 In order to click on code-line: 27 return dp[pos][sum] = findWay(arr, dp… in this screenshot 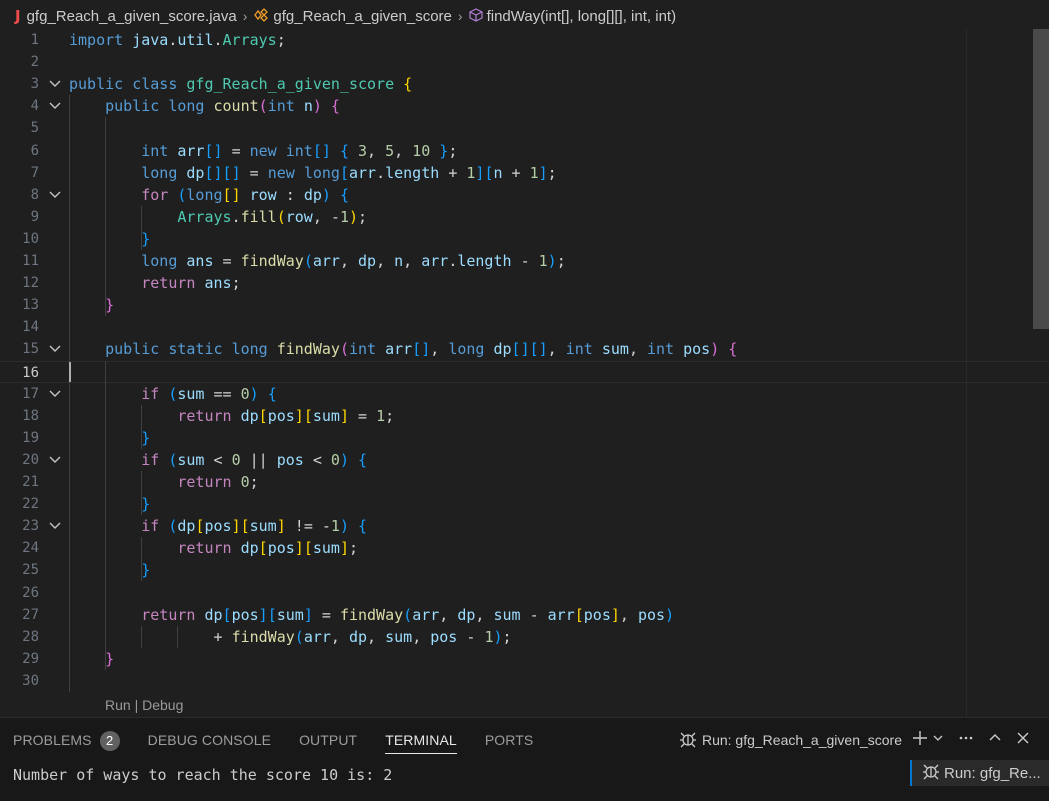, I will do `click(524, 615)`.